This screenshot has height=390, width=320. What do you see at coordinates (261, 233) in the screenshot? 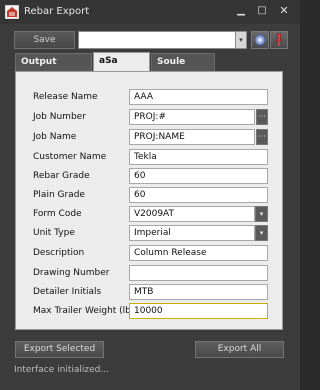
I see `unit-type-dropdown-button: ▾` at bounding box center [261, 233].